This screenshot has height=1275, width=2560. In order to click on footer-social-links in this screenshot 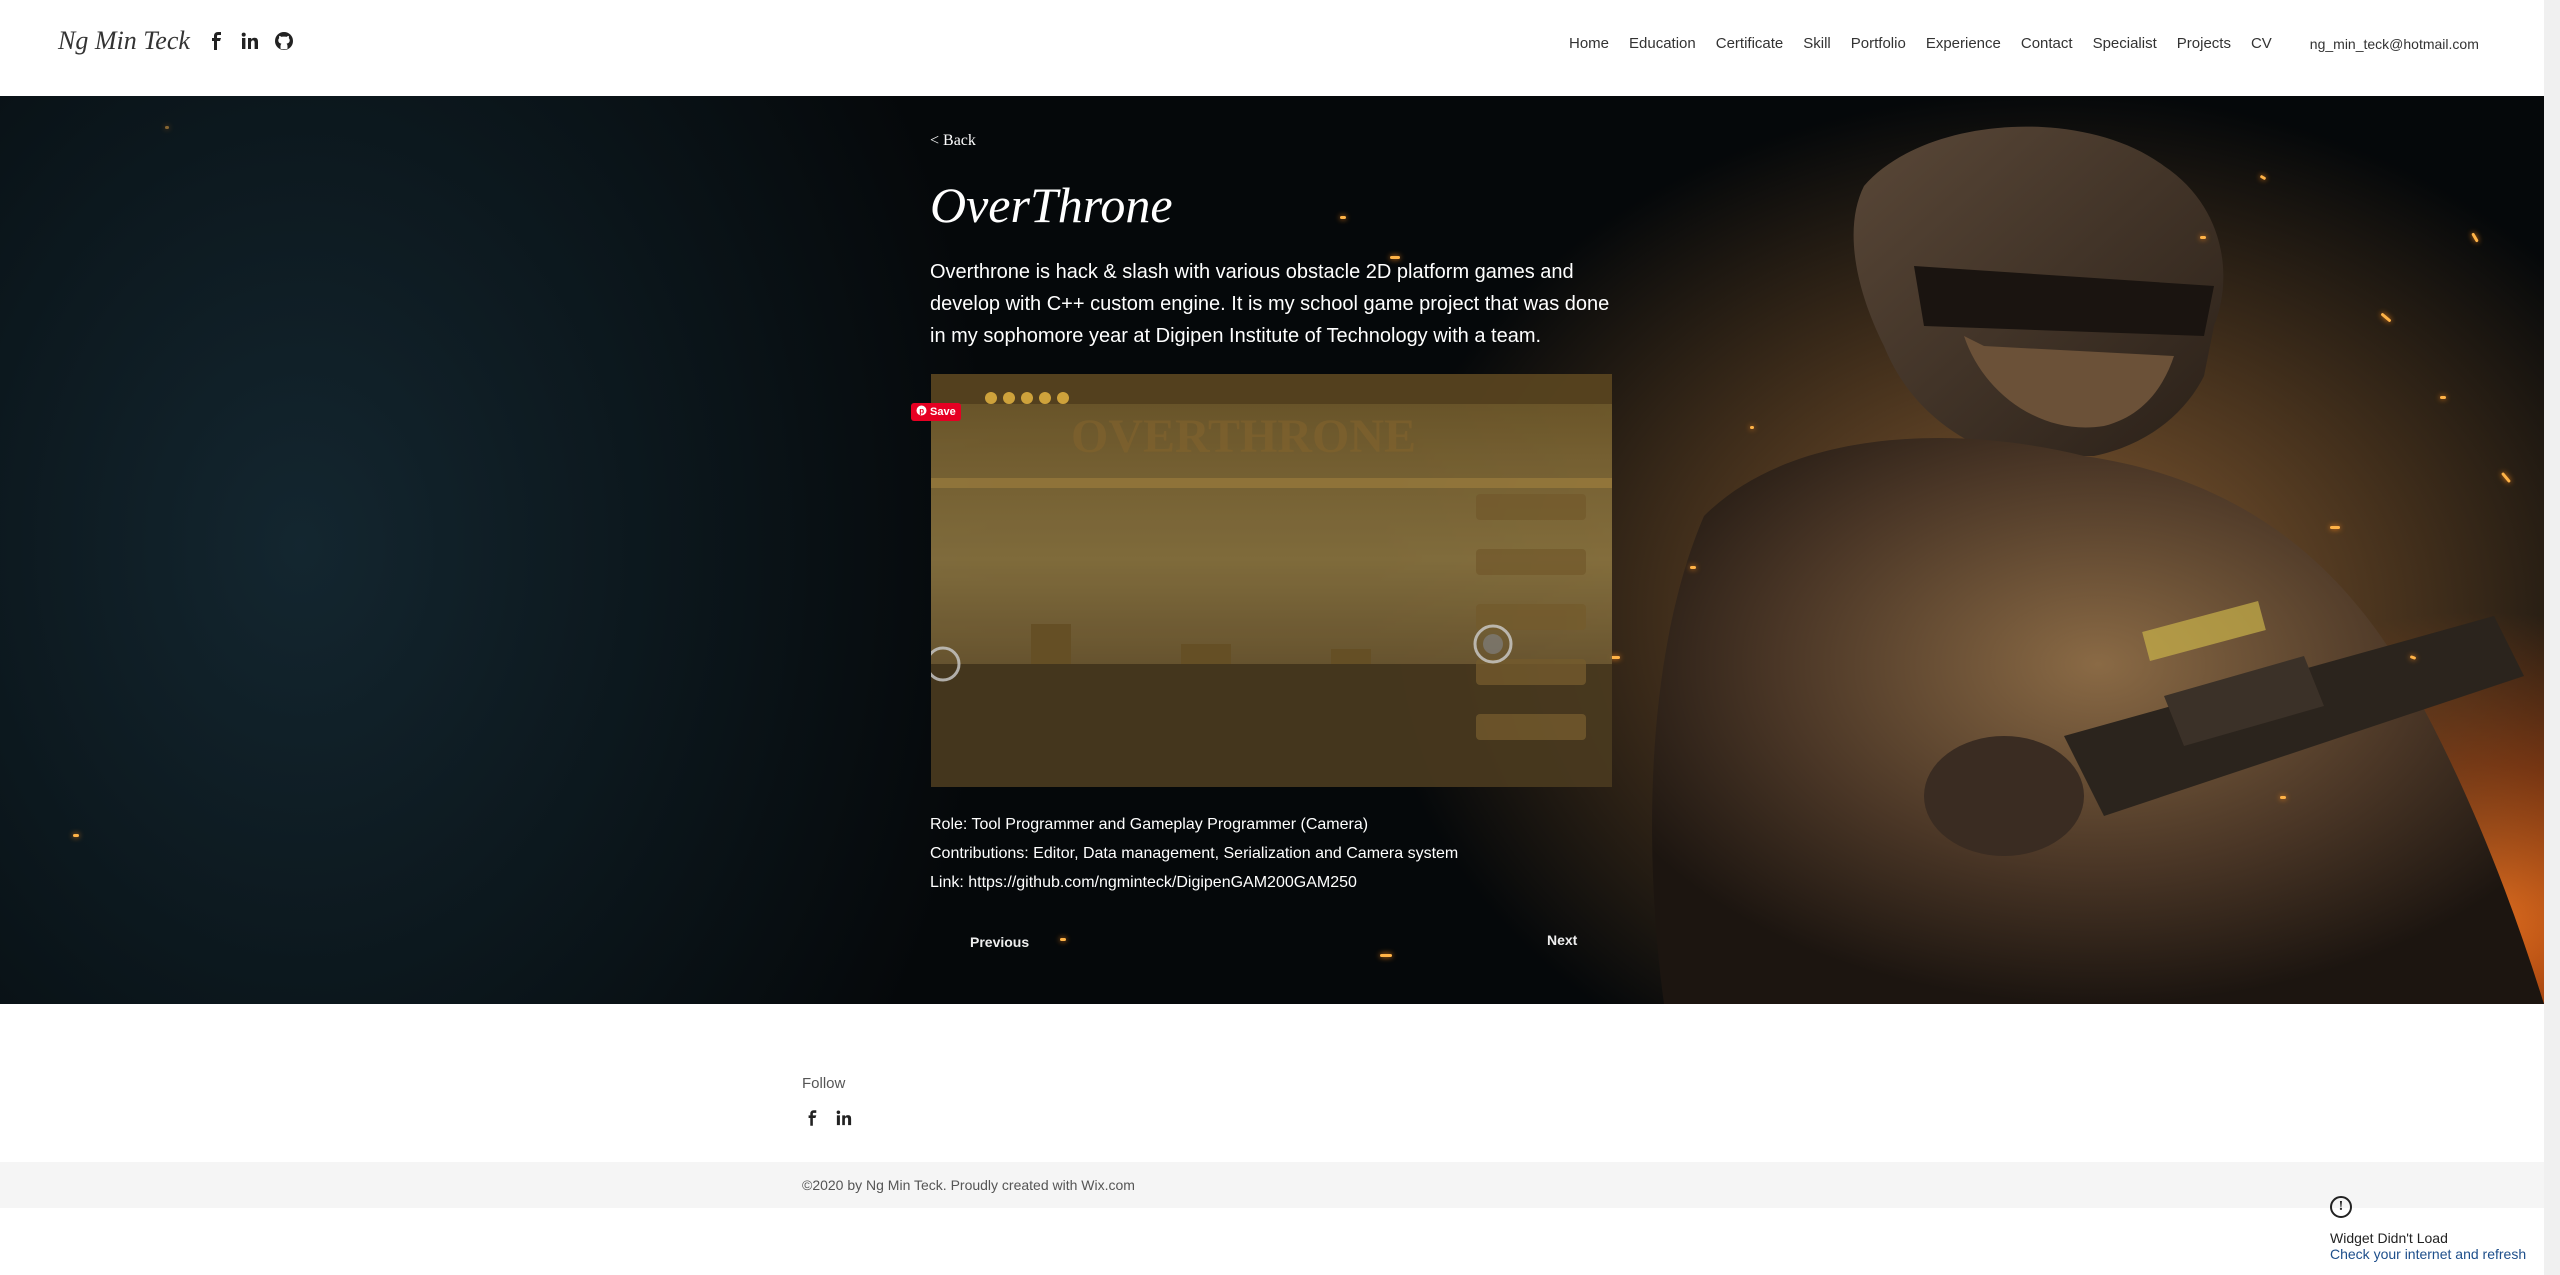, I will do `click(828, 1118)`.